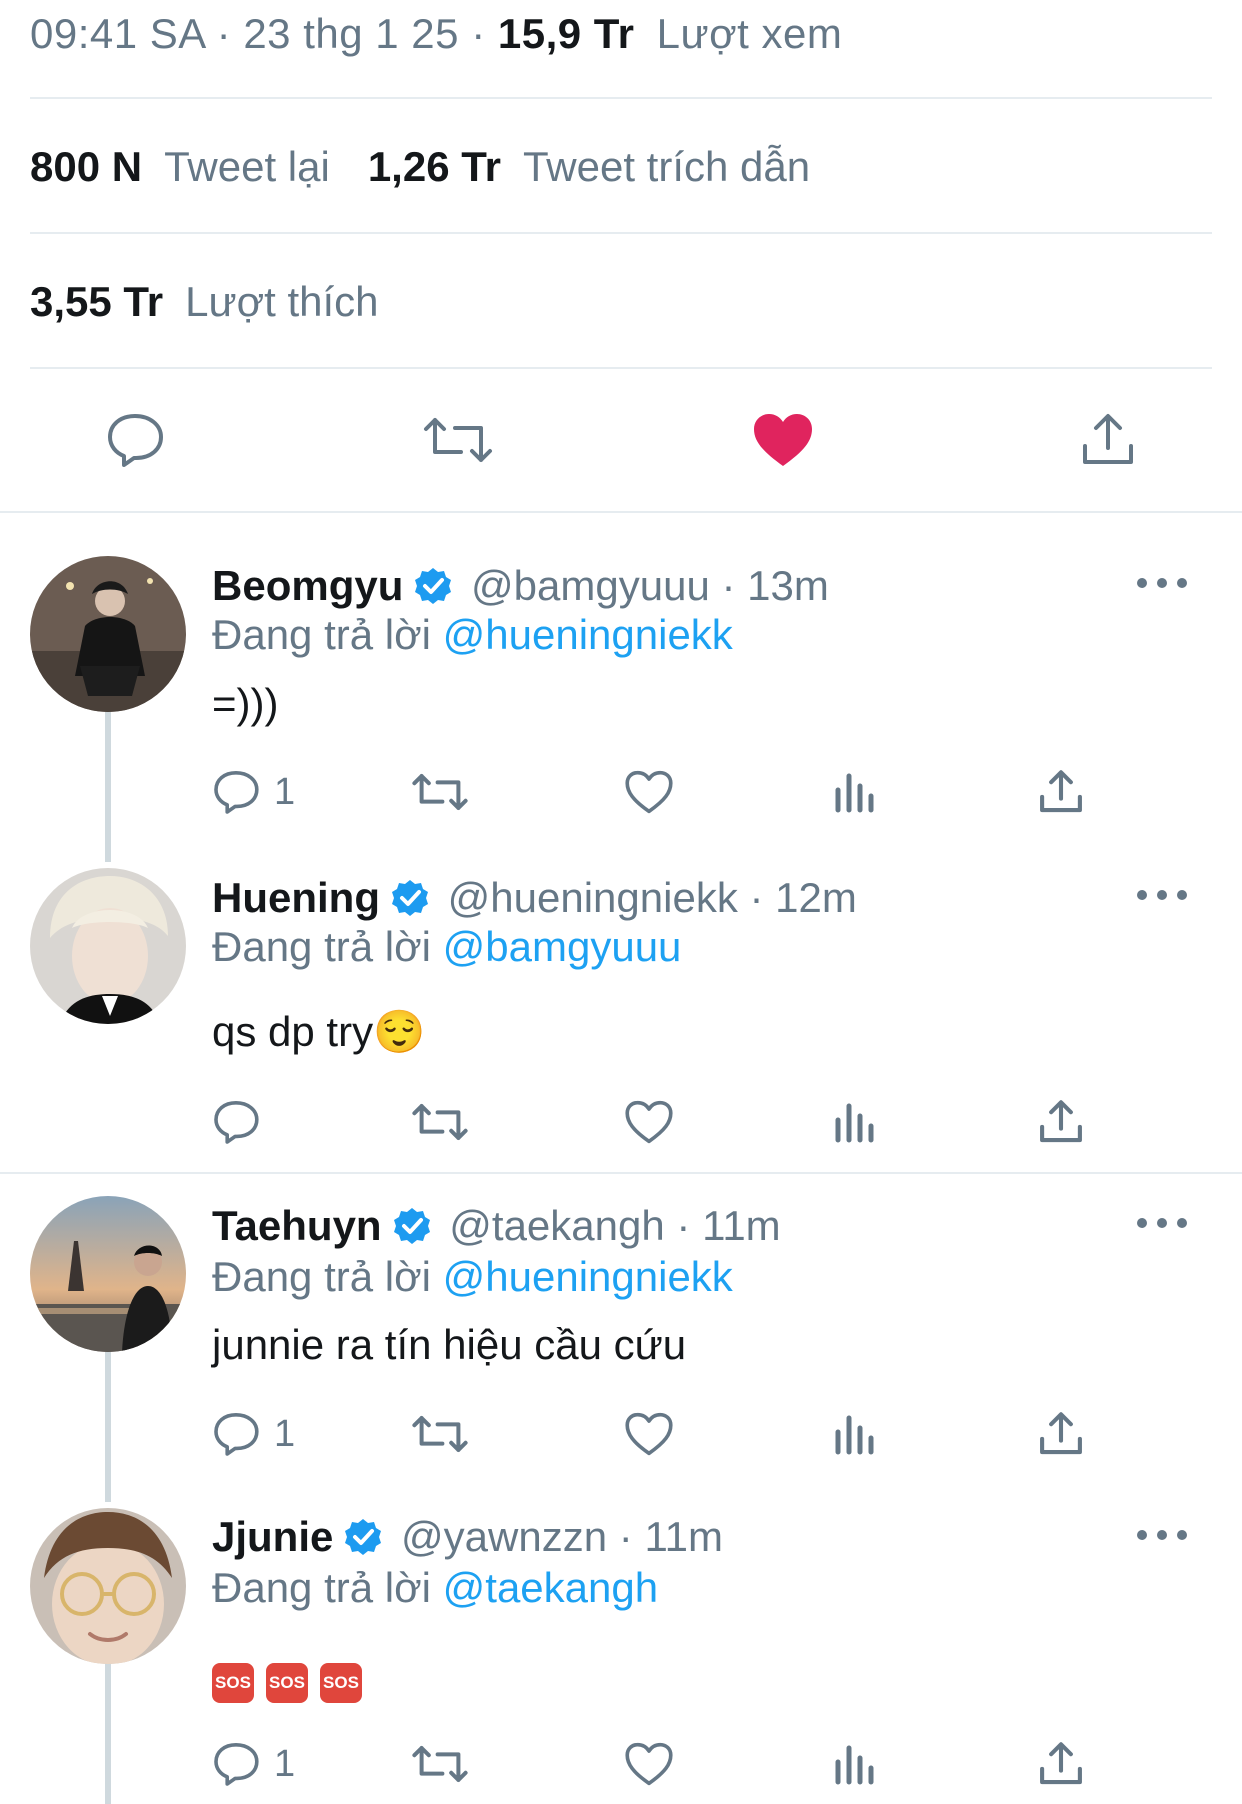 The width and height of the screenshot is (1242, 1804). Describe the element at coordinates (504, 1536) in the screenshot. I see `reply-author-handle: @yawnzzn` at that location.